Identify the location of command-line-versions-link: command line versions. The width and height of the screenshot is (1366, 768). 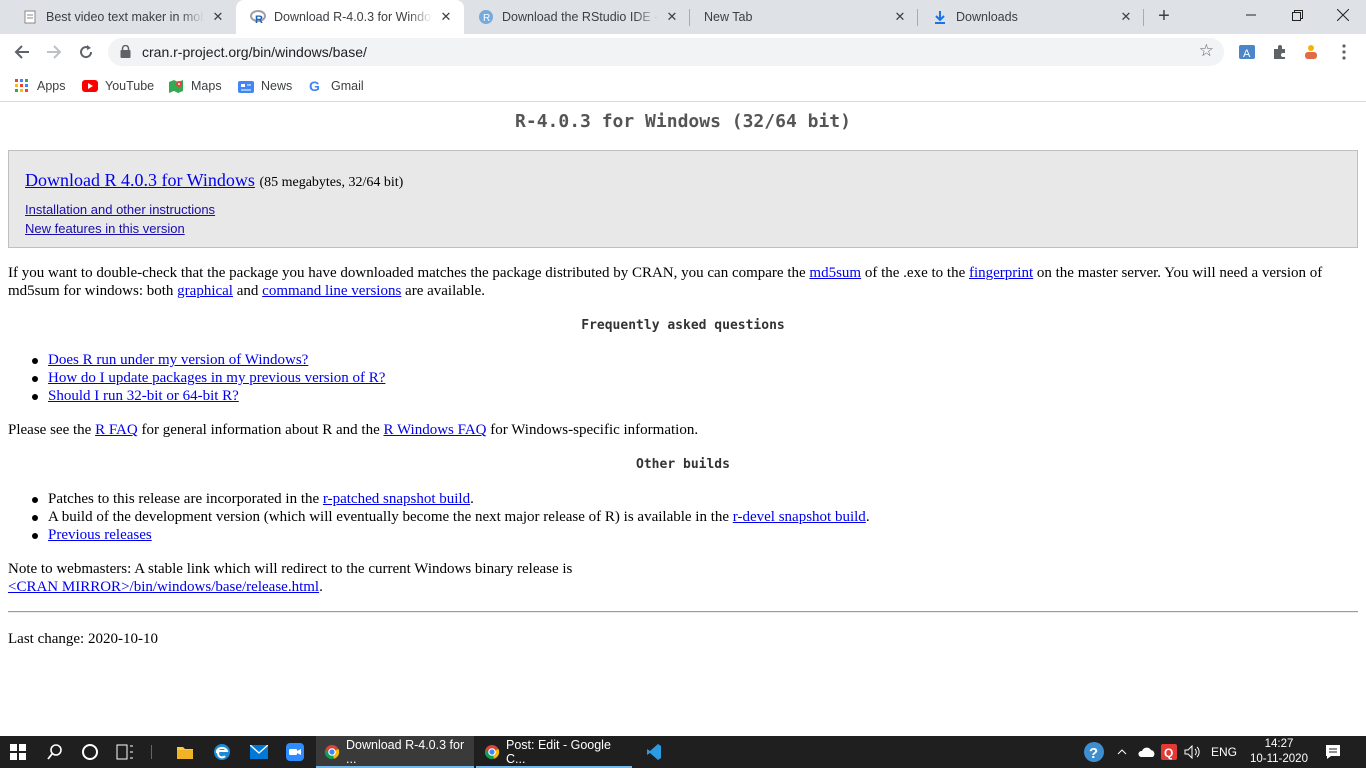
(331, 291).